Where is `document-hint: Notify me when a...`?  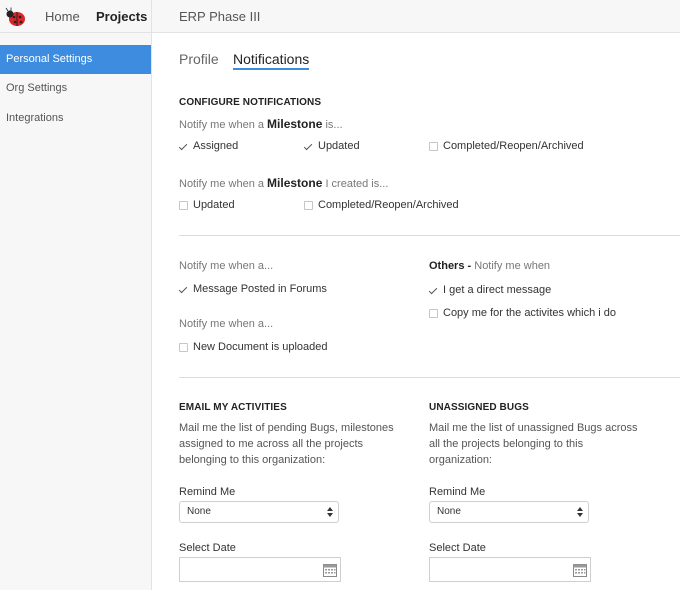 document-hint: Notify me when a... is located at coordinates (226, 324).